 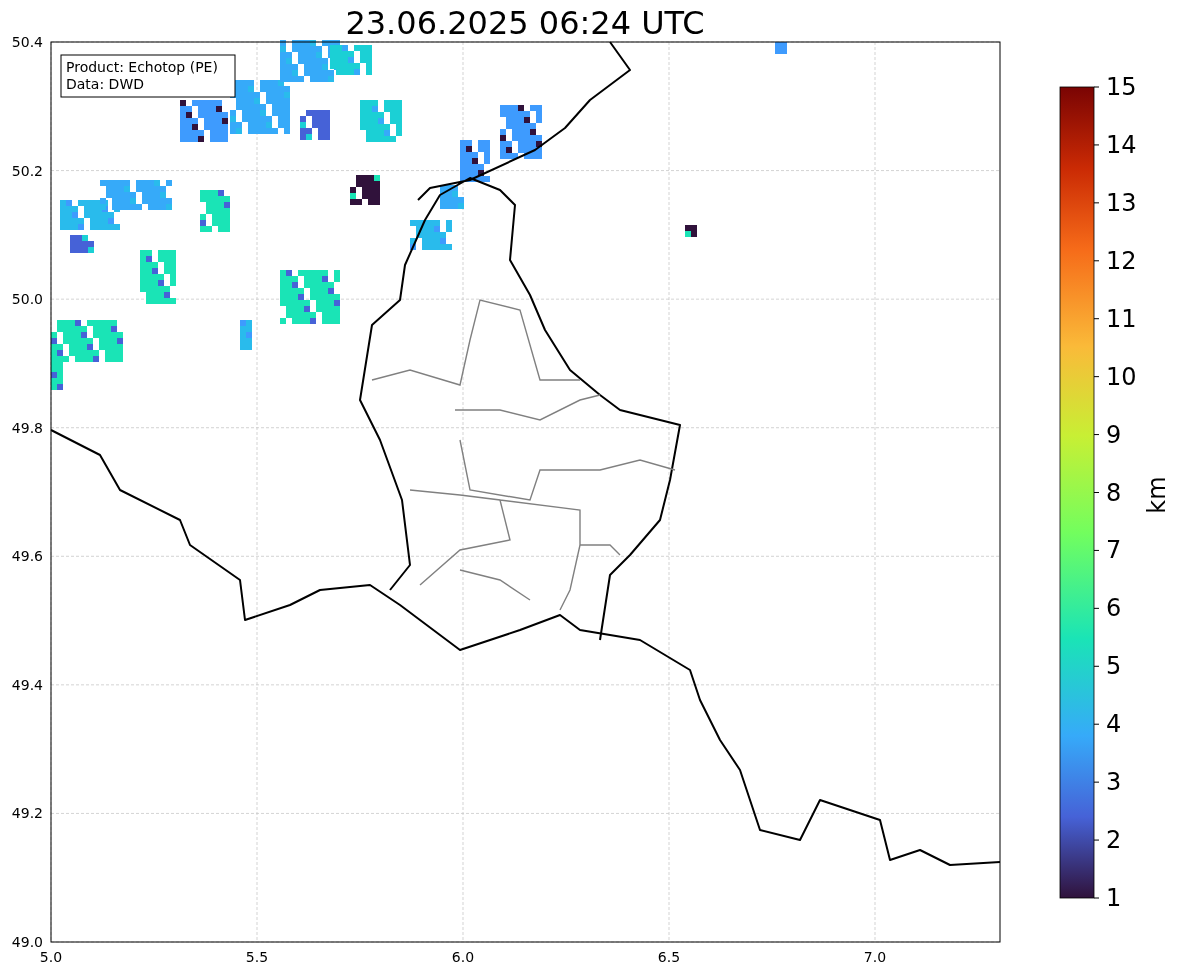 I want to click on colorbar-tick-label: 4, so click(x=1114, y=724).